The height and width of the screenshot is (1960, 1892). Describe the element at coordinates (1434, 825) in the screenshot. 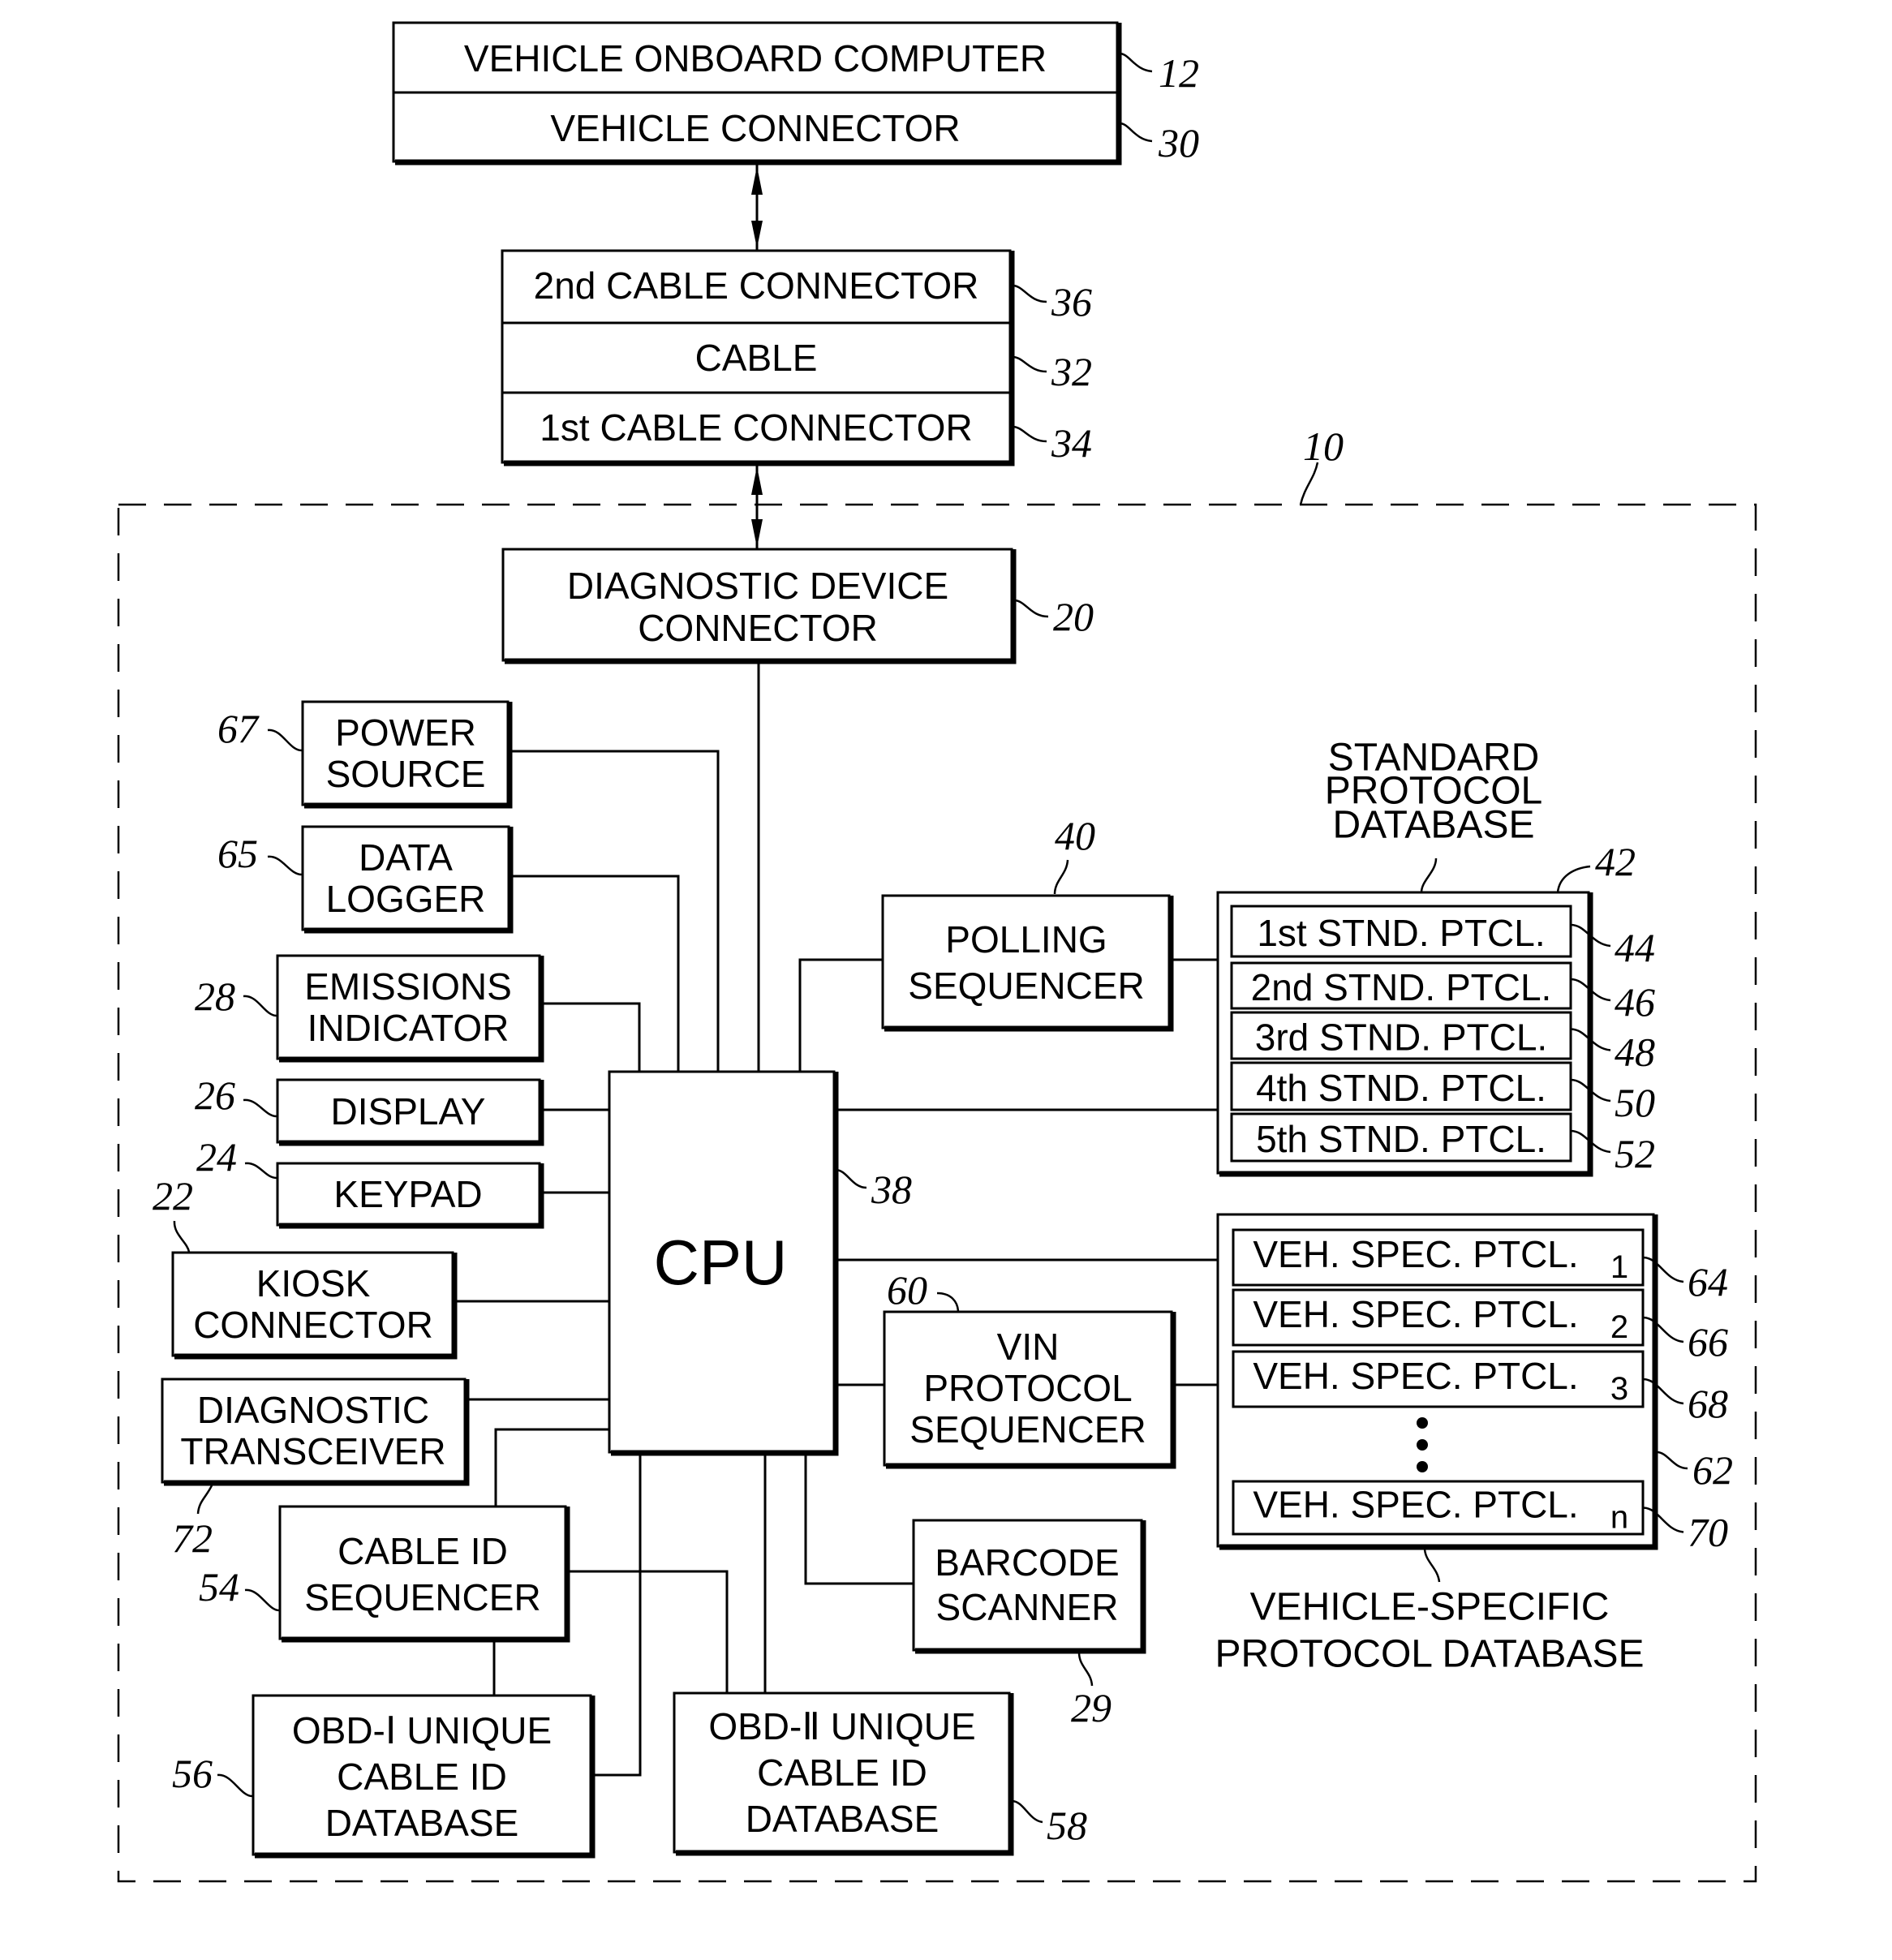

I see `std-db-caption-line-3: DATABASE` at that location.